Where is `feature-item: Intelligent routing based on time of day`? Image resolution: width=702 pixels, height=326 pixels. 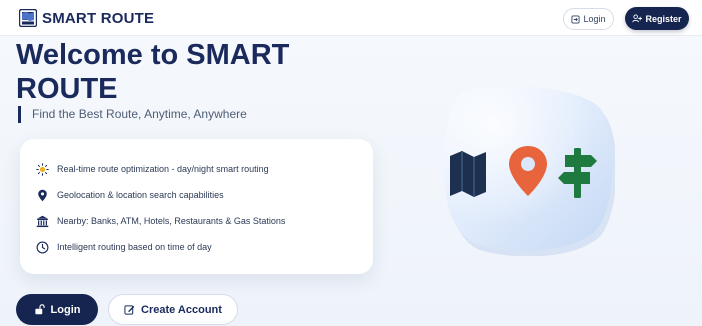
feature-item: Intelligent routing based on time of day is located at coordinates (124, 247).